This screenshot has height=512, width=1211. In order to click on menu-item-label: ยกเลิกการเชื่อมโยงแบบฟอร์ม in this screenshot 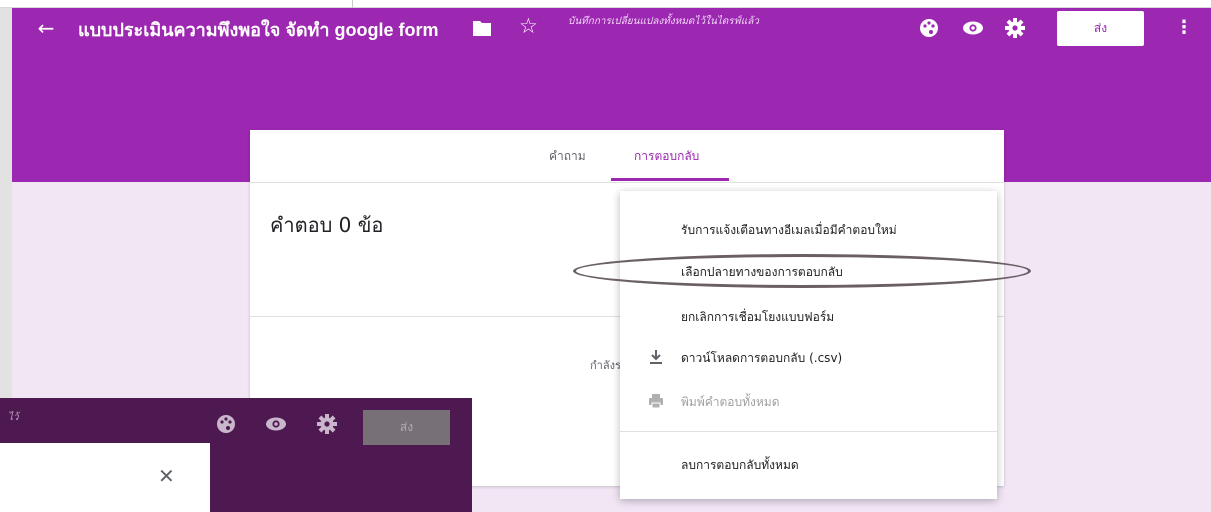, I will do `click(758, 317)`.